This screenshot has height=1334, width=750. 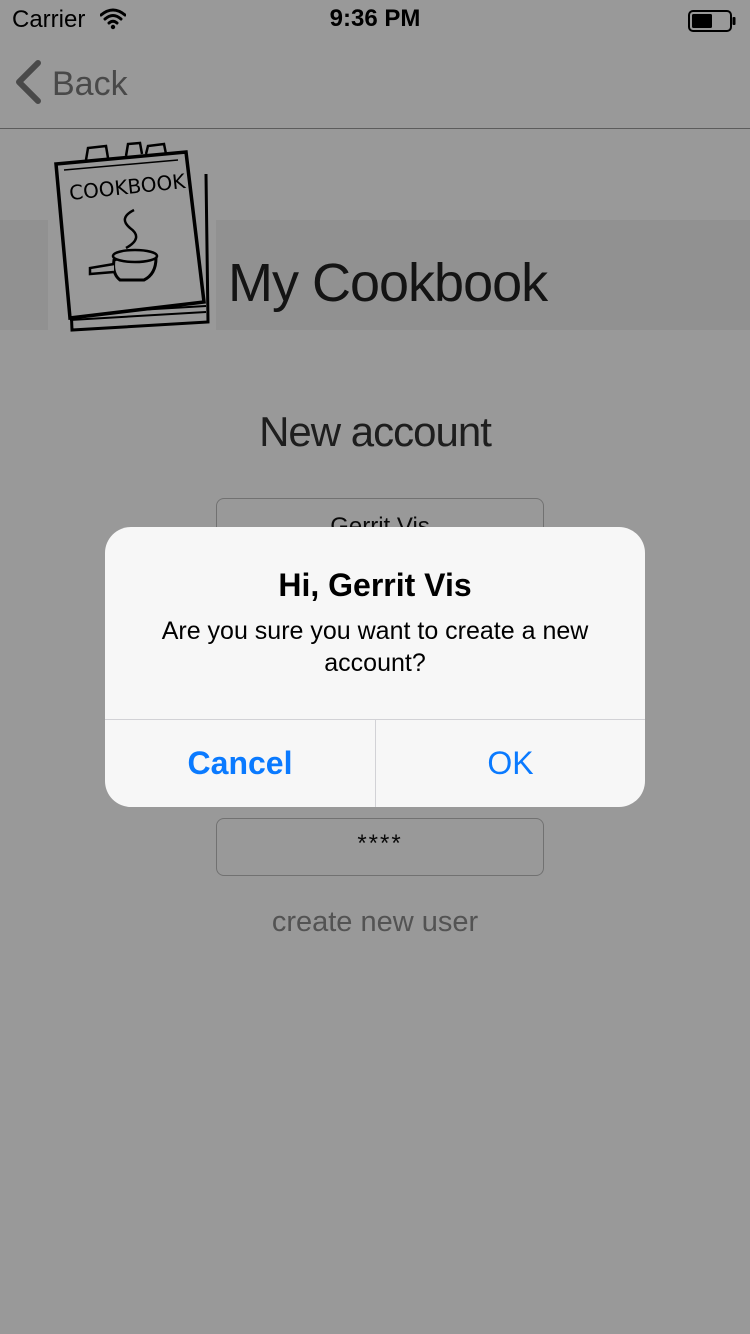 I want to click on alert-title: Hi, Gerrit Vis, so click(x=375, y=585).